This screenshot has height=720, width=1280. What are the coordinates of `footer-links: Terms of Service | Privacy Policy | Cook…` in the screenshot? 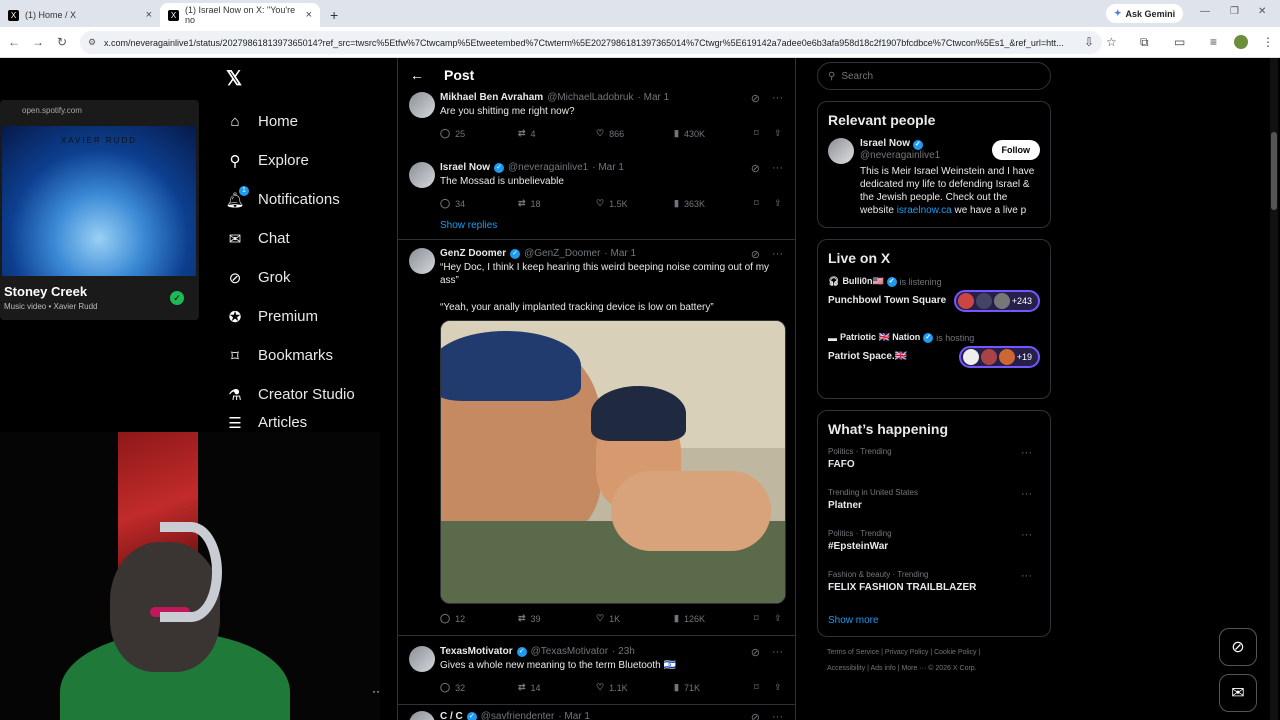 It's located at (934, 661).